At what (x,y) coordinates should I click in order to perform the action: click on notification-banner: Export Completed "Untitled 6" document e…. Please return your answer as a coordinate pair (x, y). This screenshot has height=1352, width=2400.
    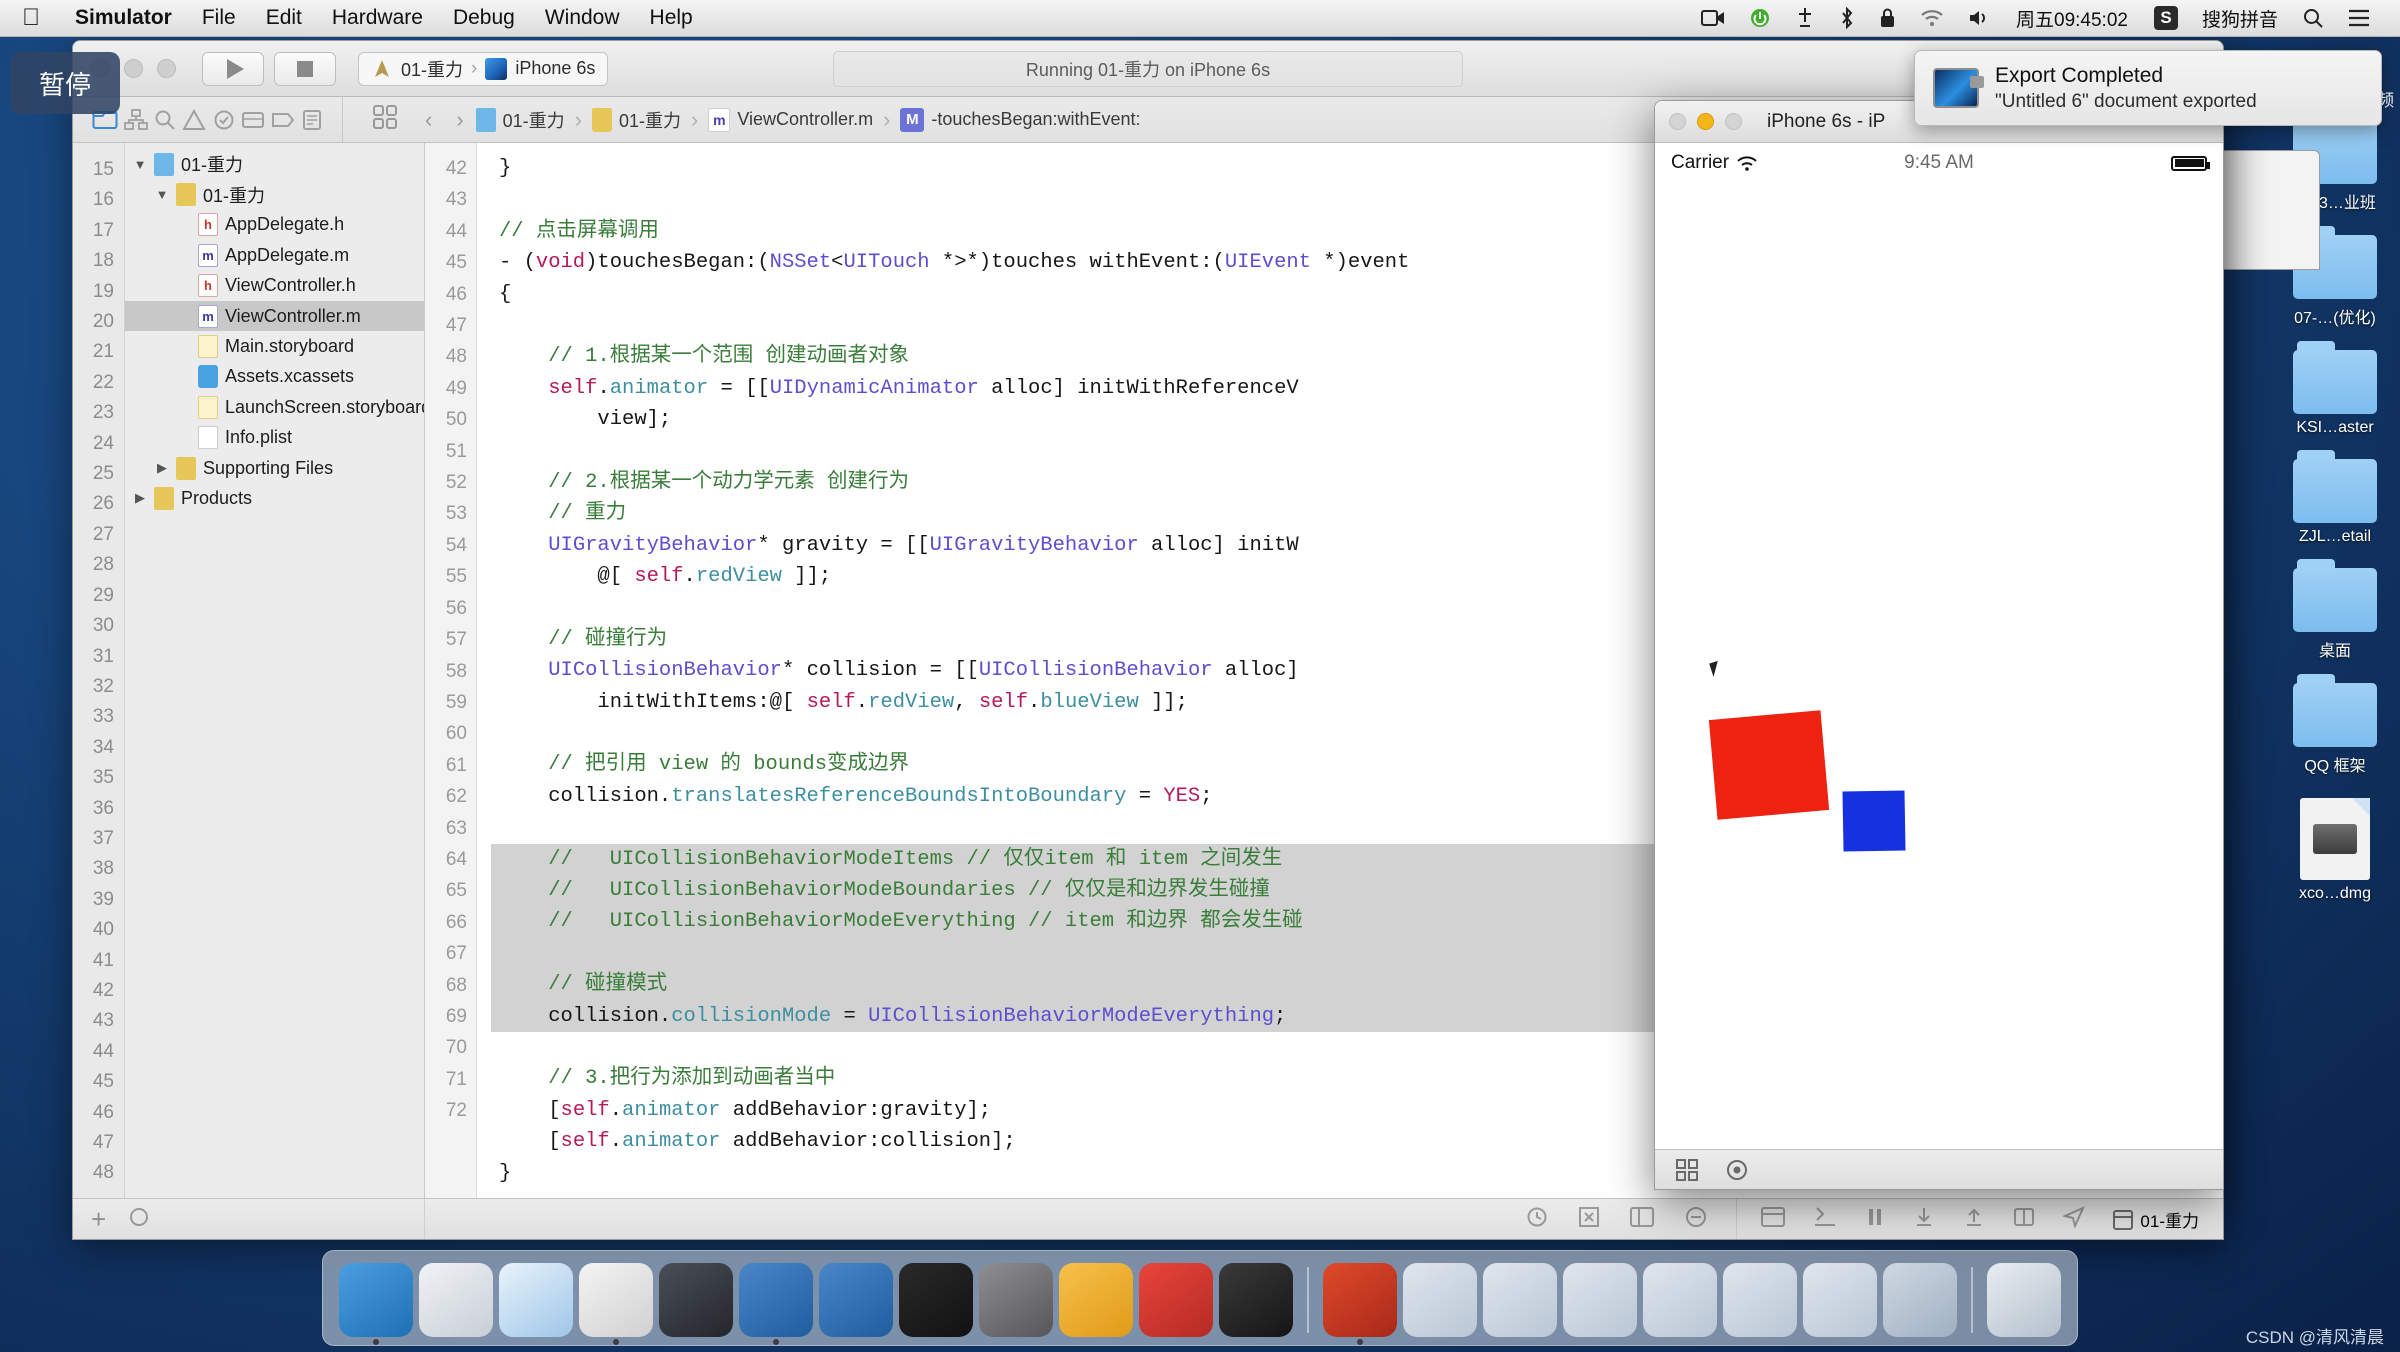
    Looking at the image, I should click on (2148, 88).